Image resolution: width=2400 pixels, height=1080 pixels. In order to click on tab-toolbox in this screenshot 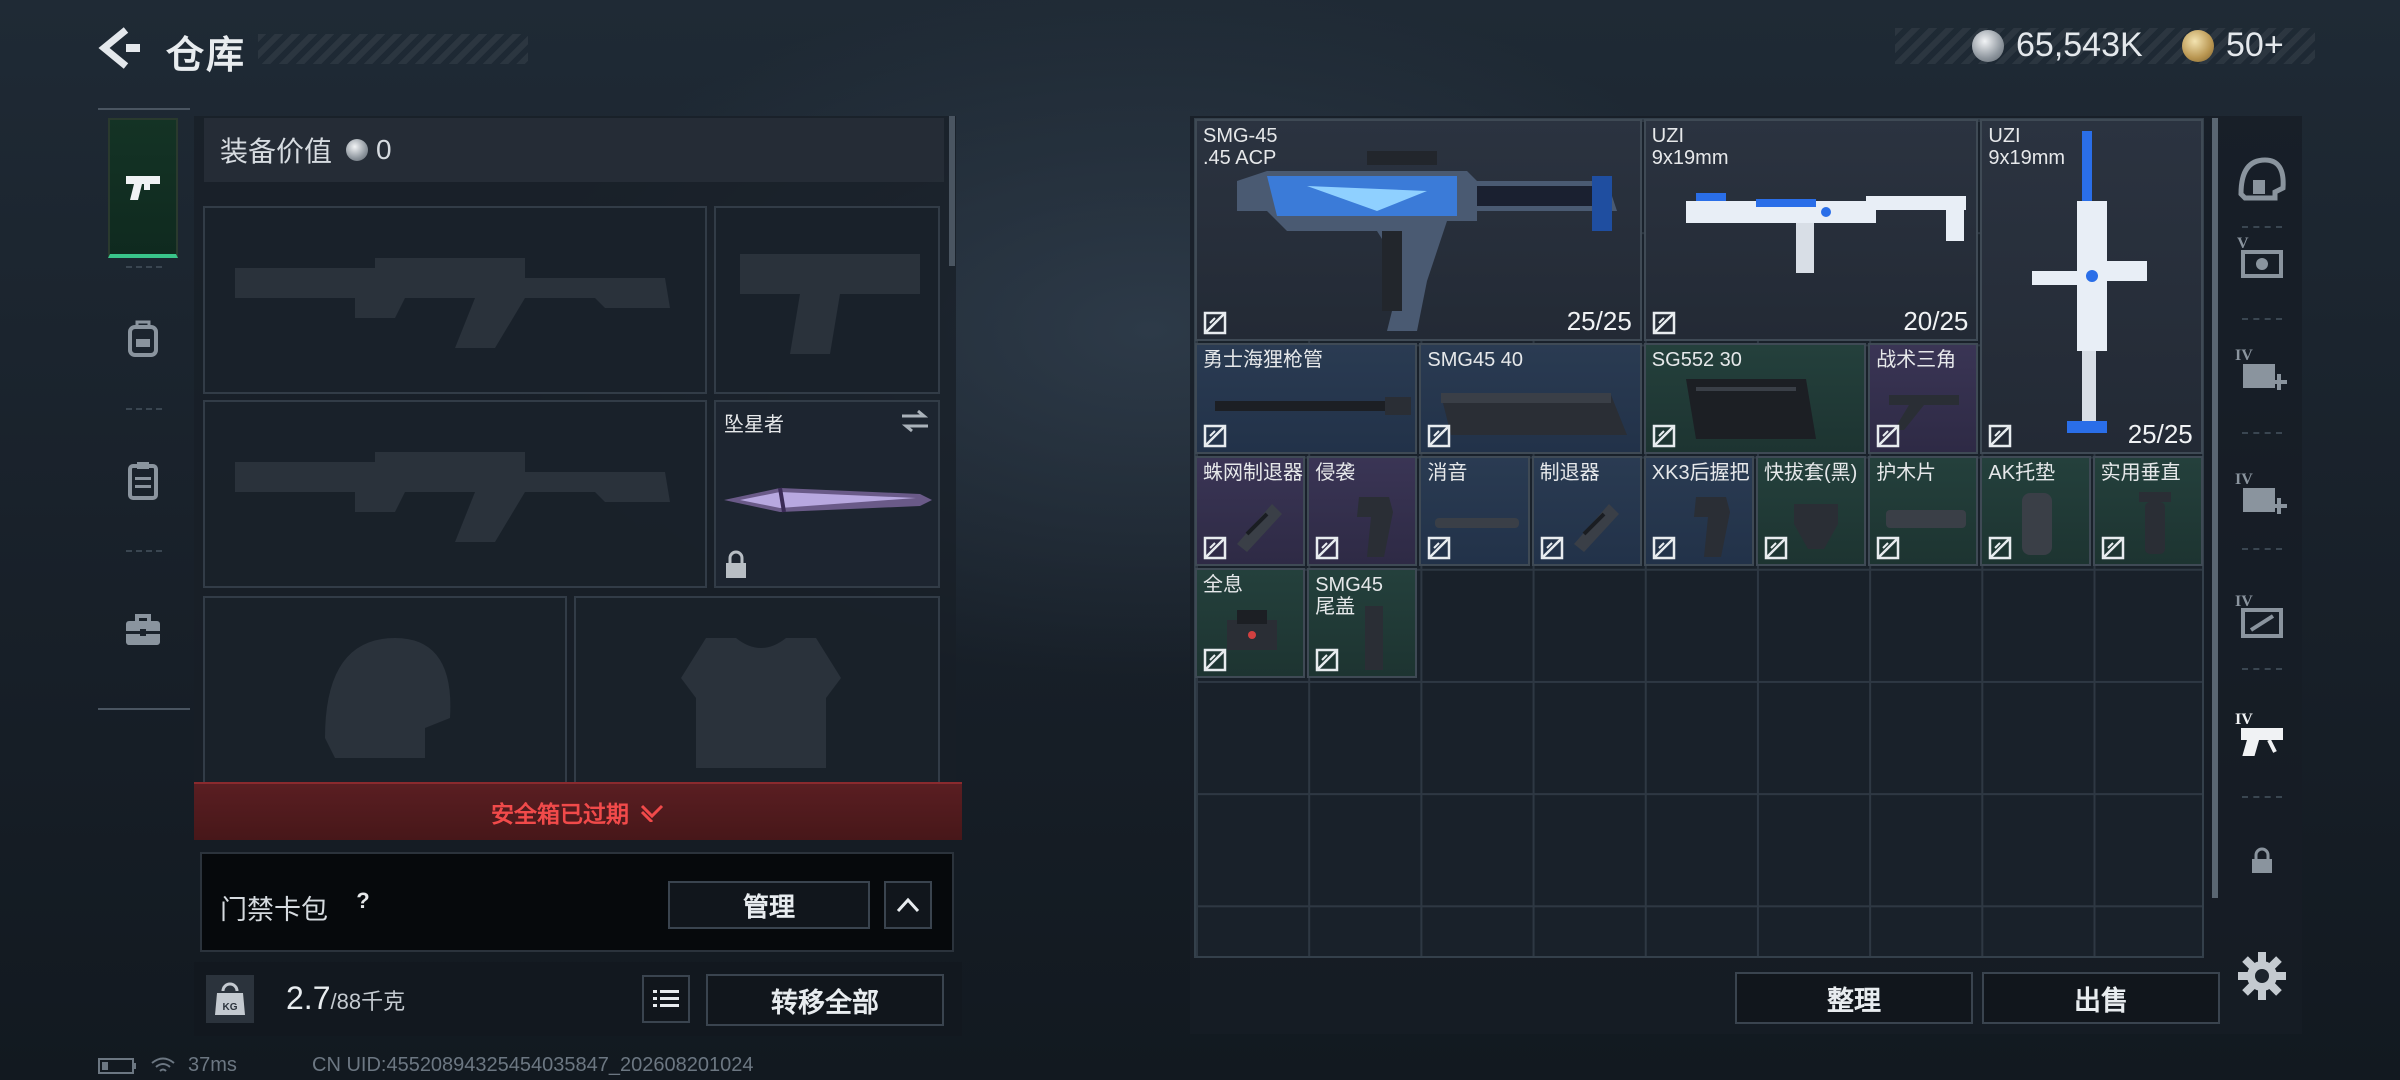, I will do `click(143, 630)`.